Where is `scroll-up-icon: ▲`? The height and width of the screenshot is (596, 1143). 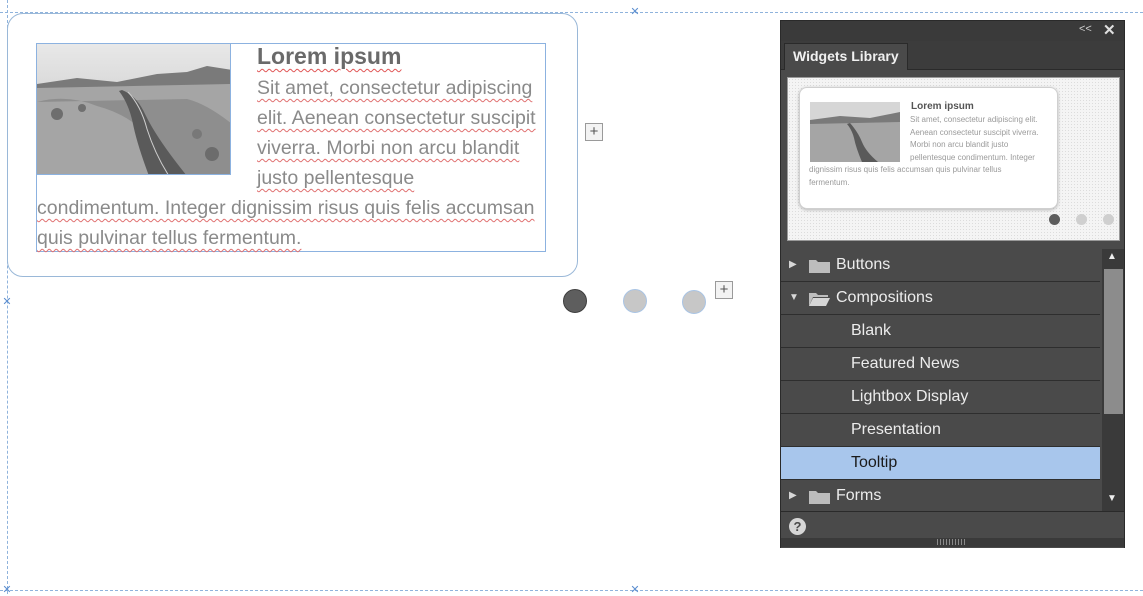
scroll-up-icon: ▲ is located at coordinates (1112, 256).